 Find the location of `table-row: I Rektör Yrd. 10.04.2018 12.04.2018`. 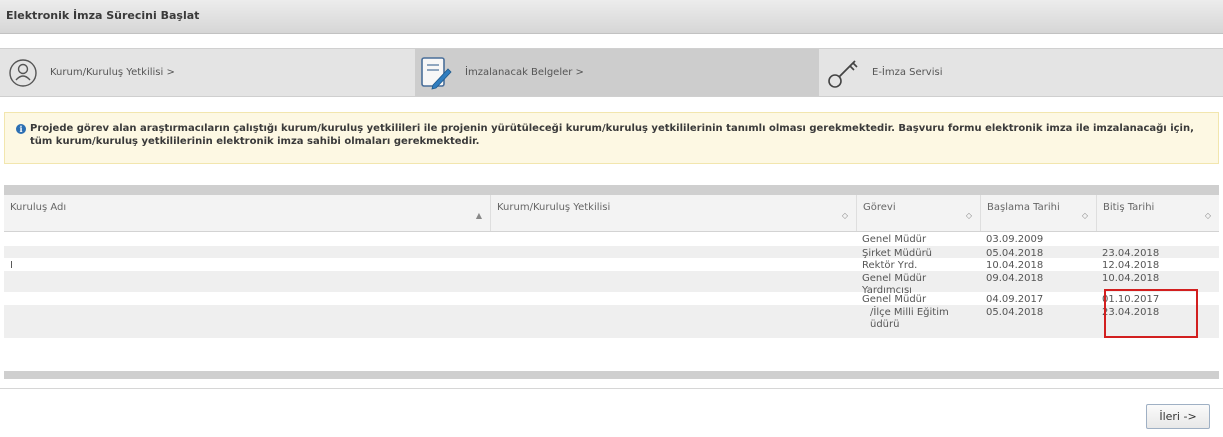

table-row: I Rektör Yrd. 10.04.2018 12.04.2018 is located at coordinates (611, 264).